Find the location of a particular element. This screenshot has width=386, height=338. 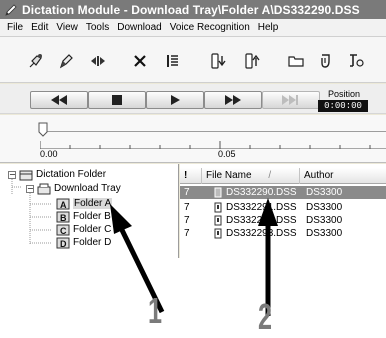

tree-item-folder-a: A Folder A is located at coordinates (84, 203).